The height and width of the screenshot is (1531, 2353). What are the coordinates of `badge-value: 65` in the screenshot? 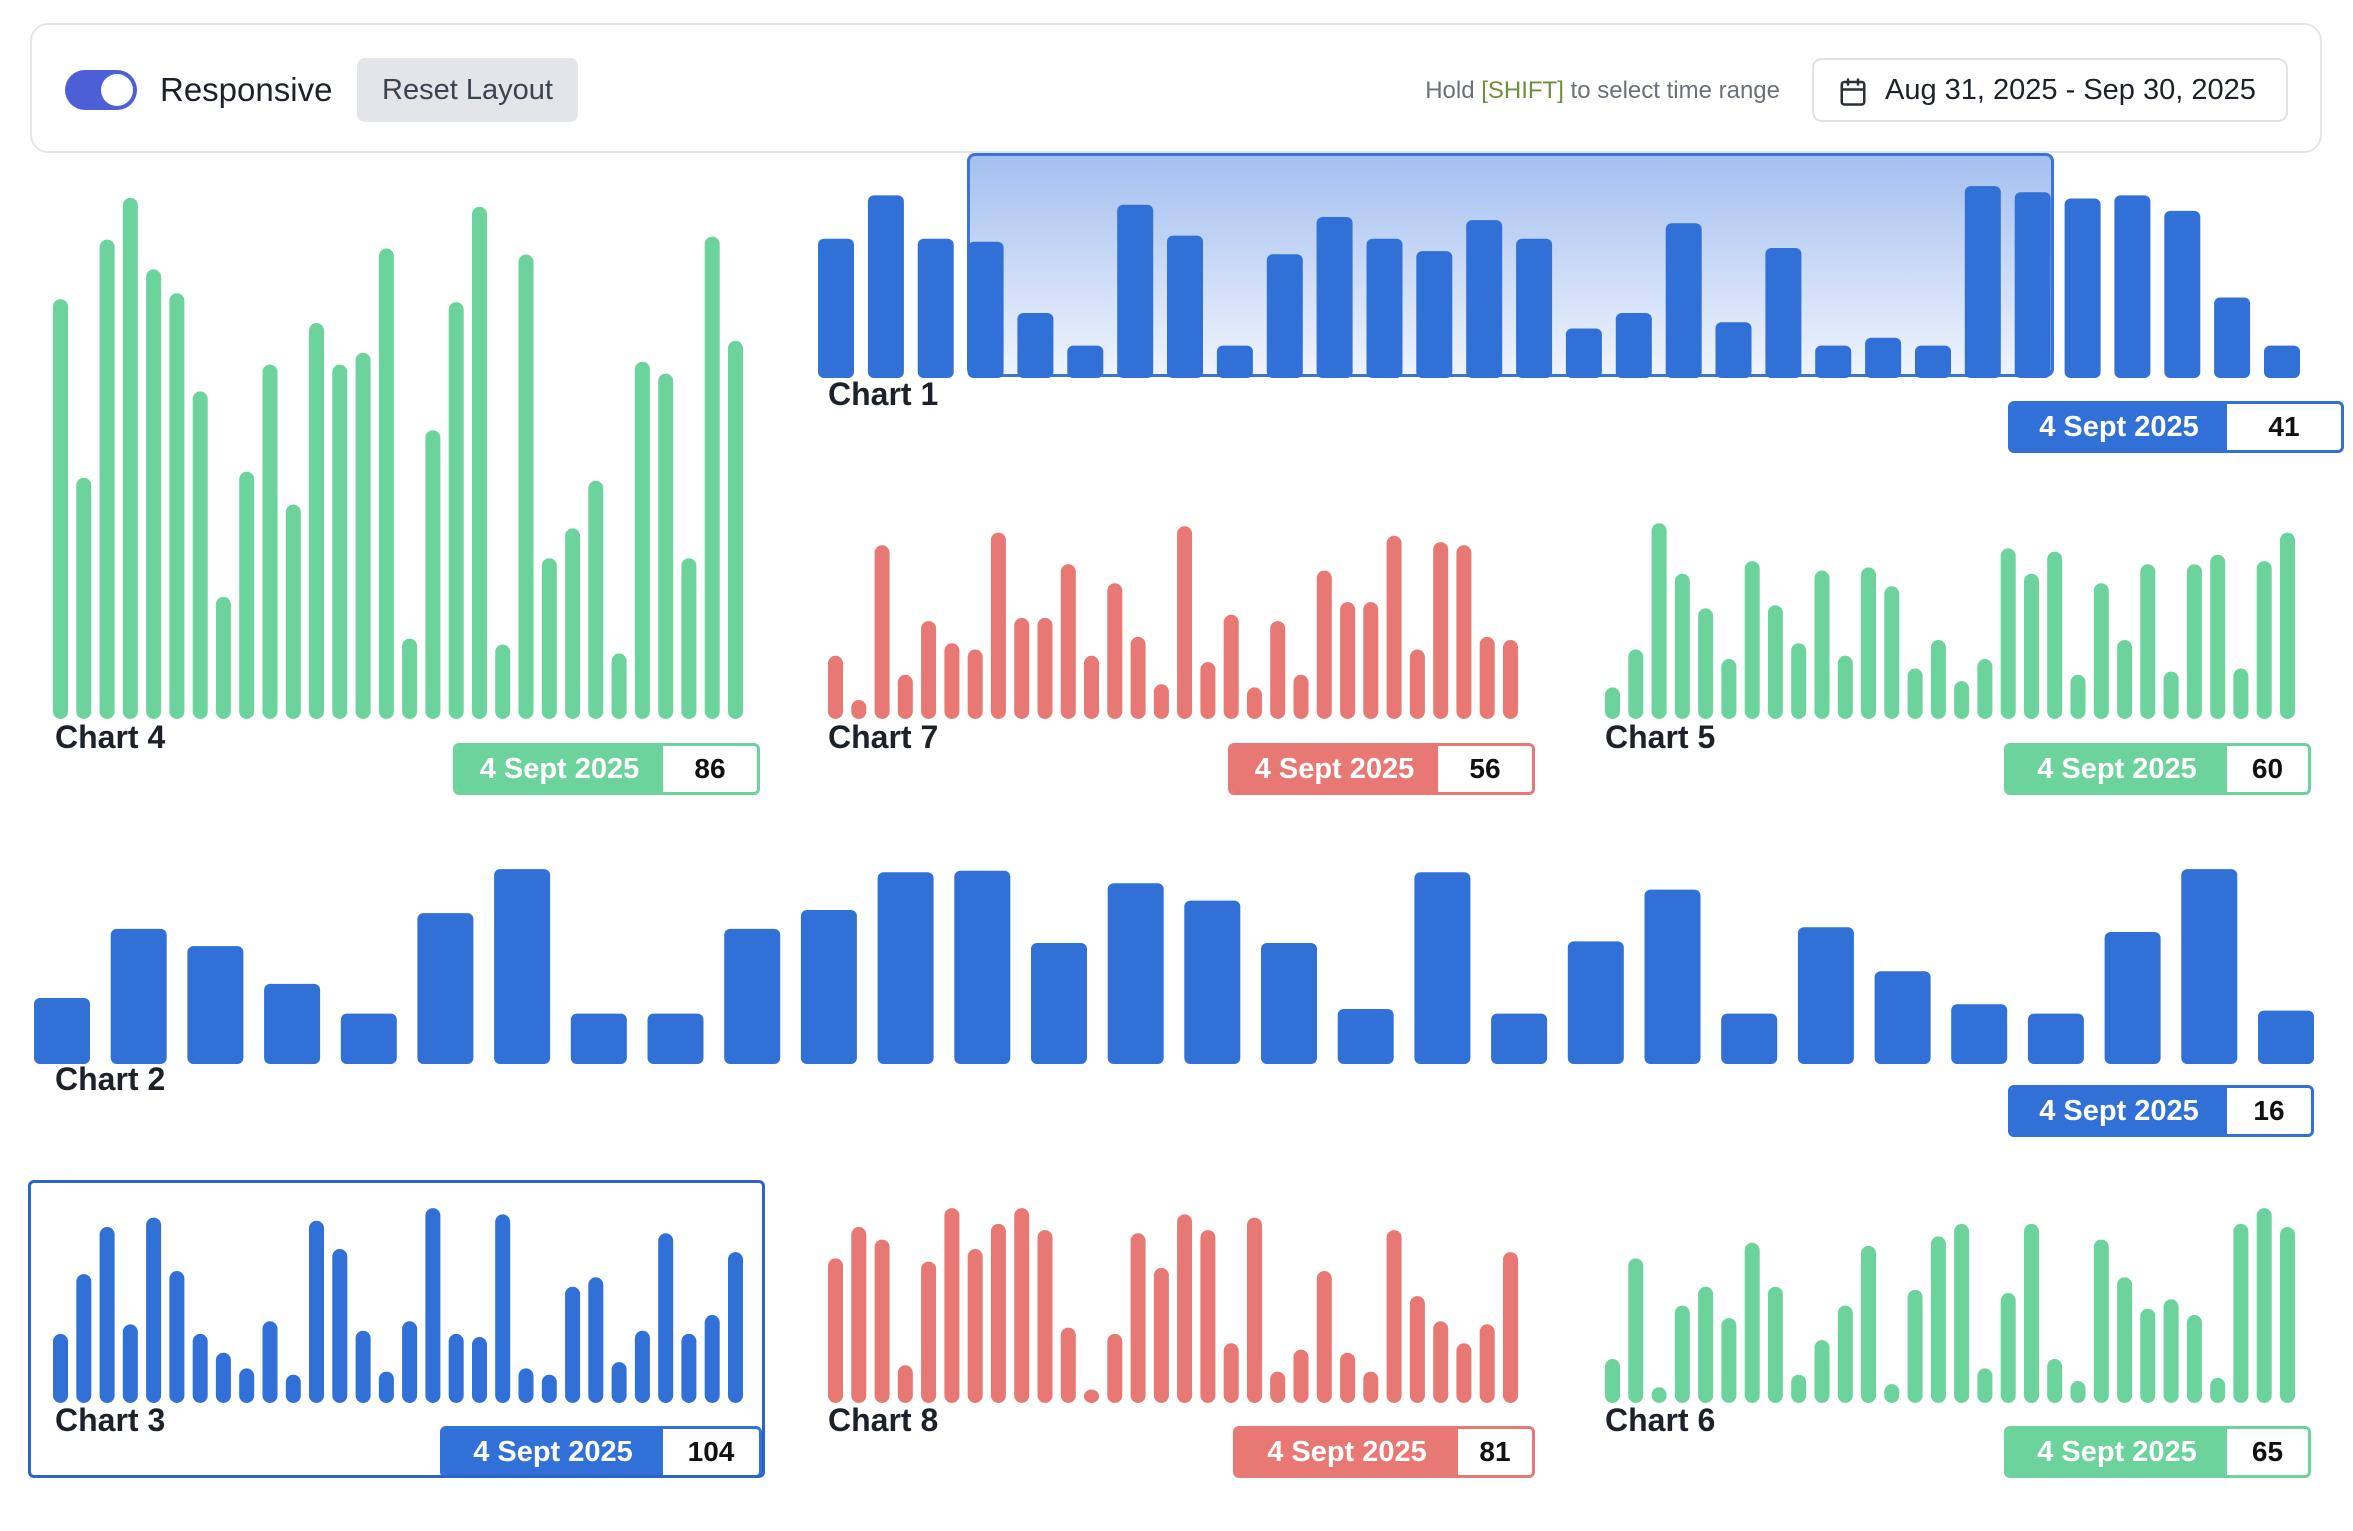 It's located at (2267, 1451).